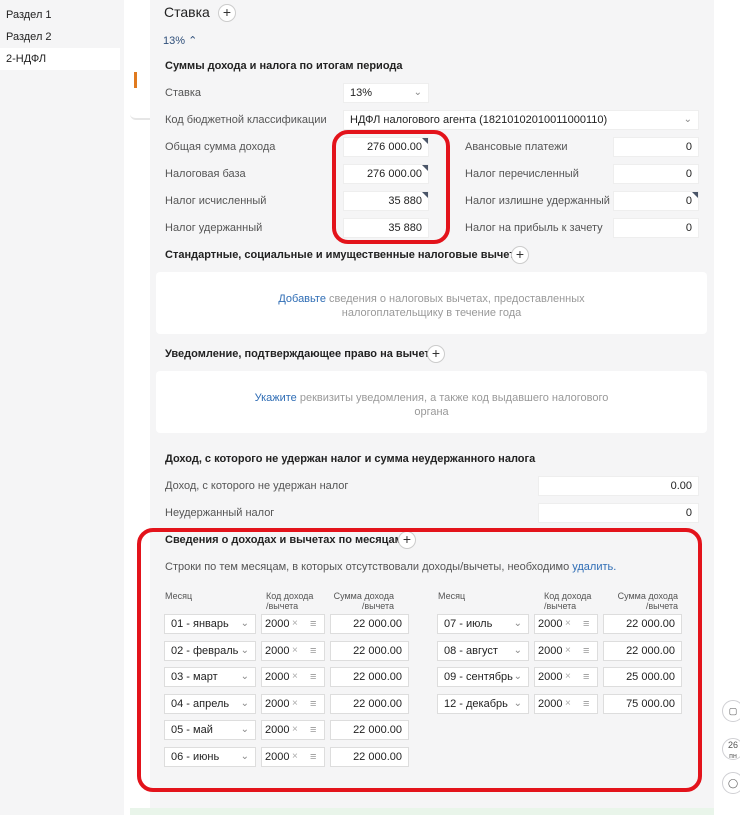 The width and height of the screenshot is (740, 815). What do you see at coordinates (60, 37) in the screenshot?
I see `sidebar-item-razdel-2: Раздел 2` at bounding box center [60, 37].